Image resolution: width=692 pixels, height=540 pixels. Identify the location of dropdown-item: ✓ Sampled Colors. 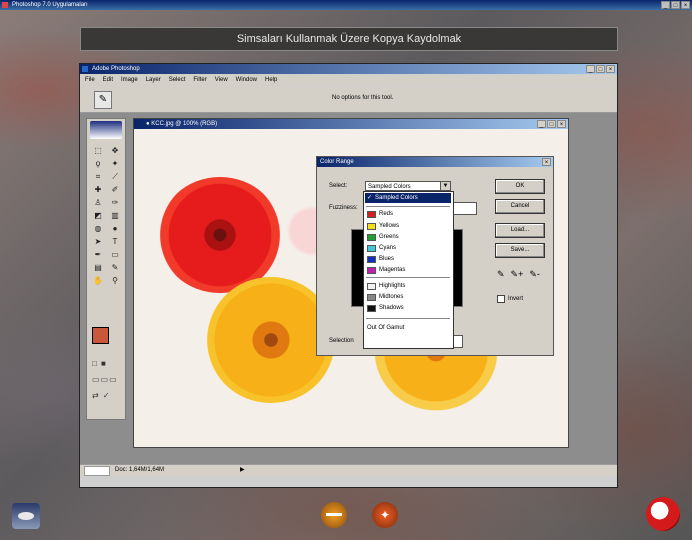
(408, 198).